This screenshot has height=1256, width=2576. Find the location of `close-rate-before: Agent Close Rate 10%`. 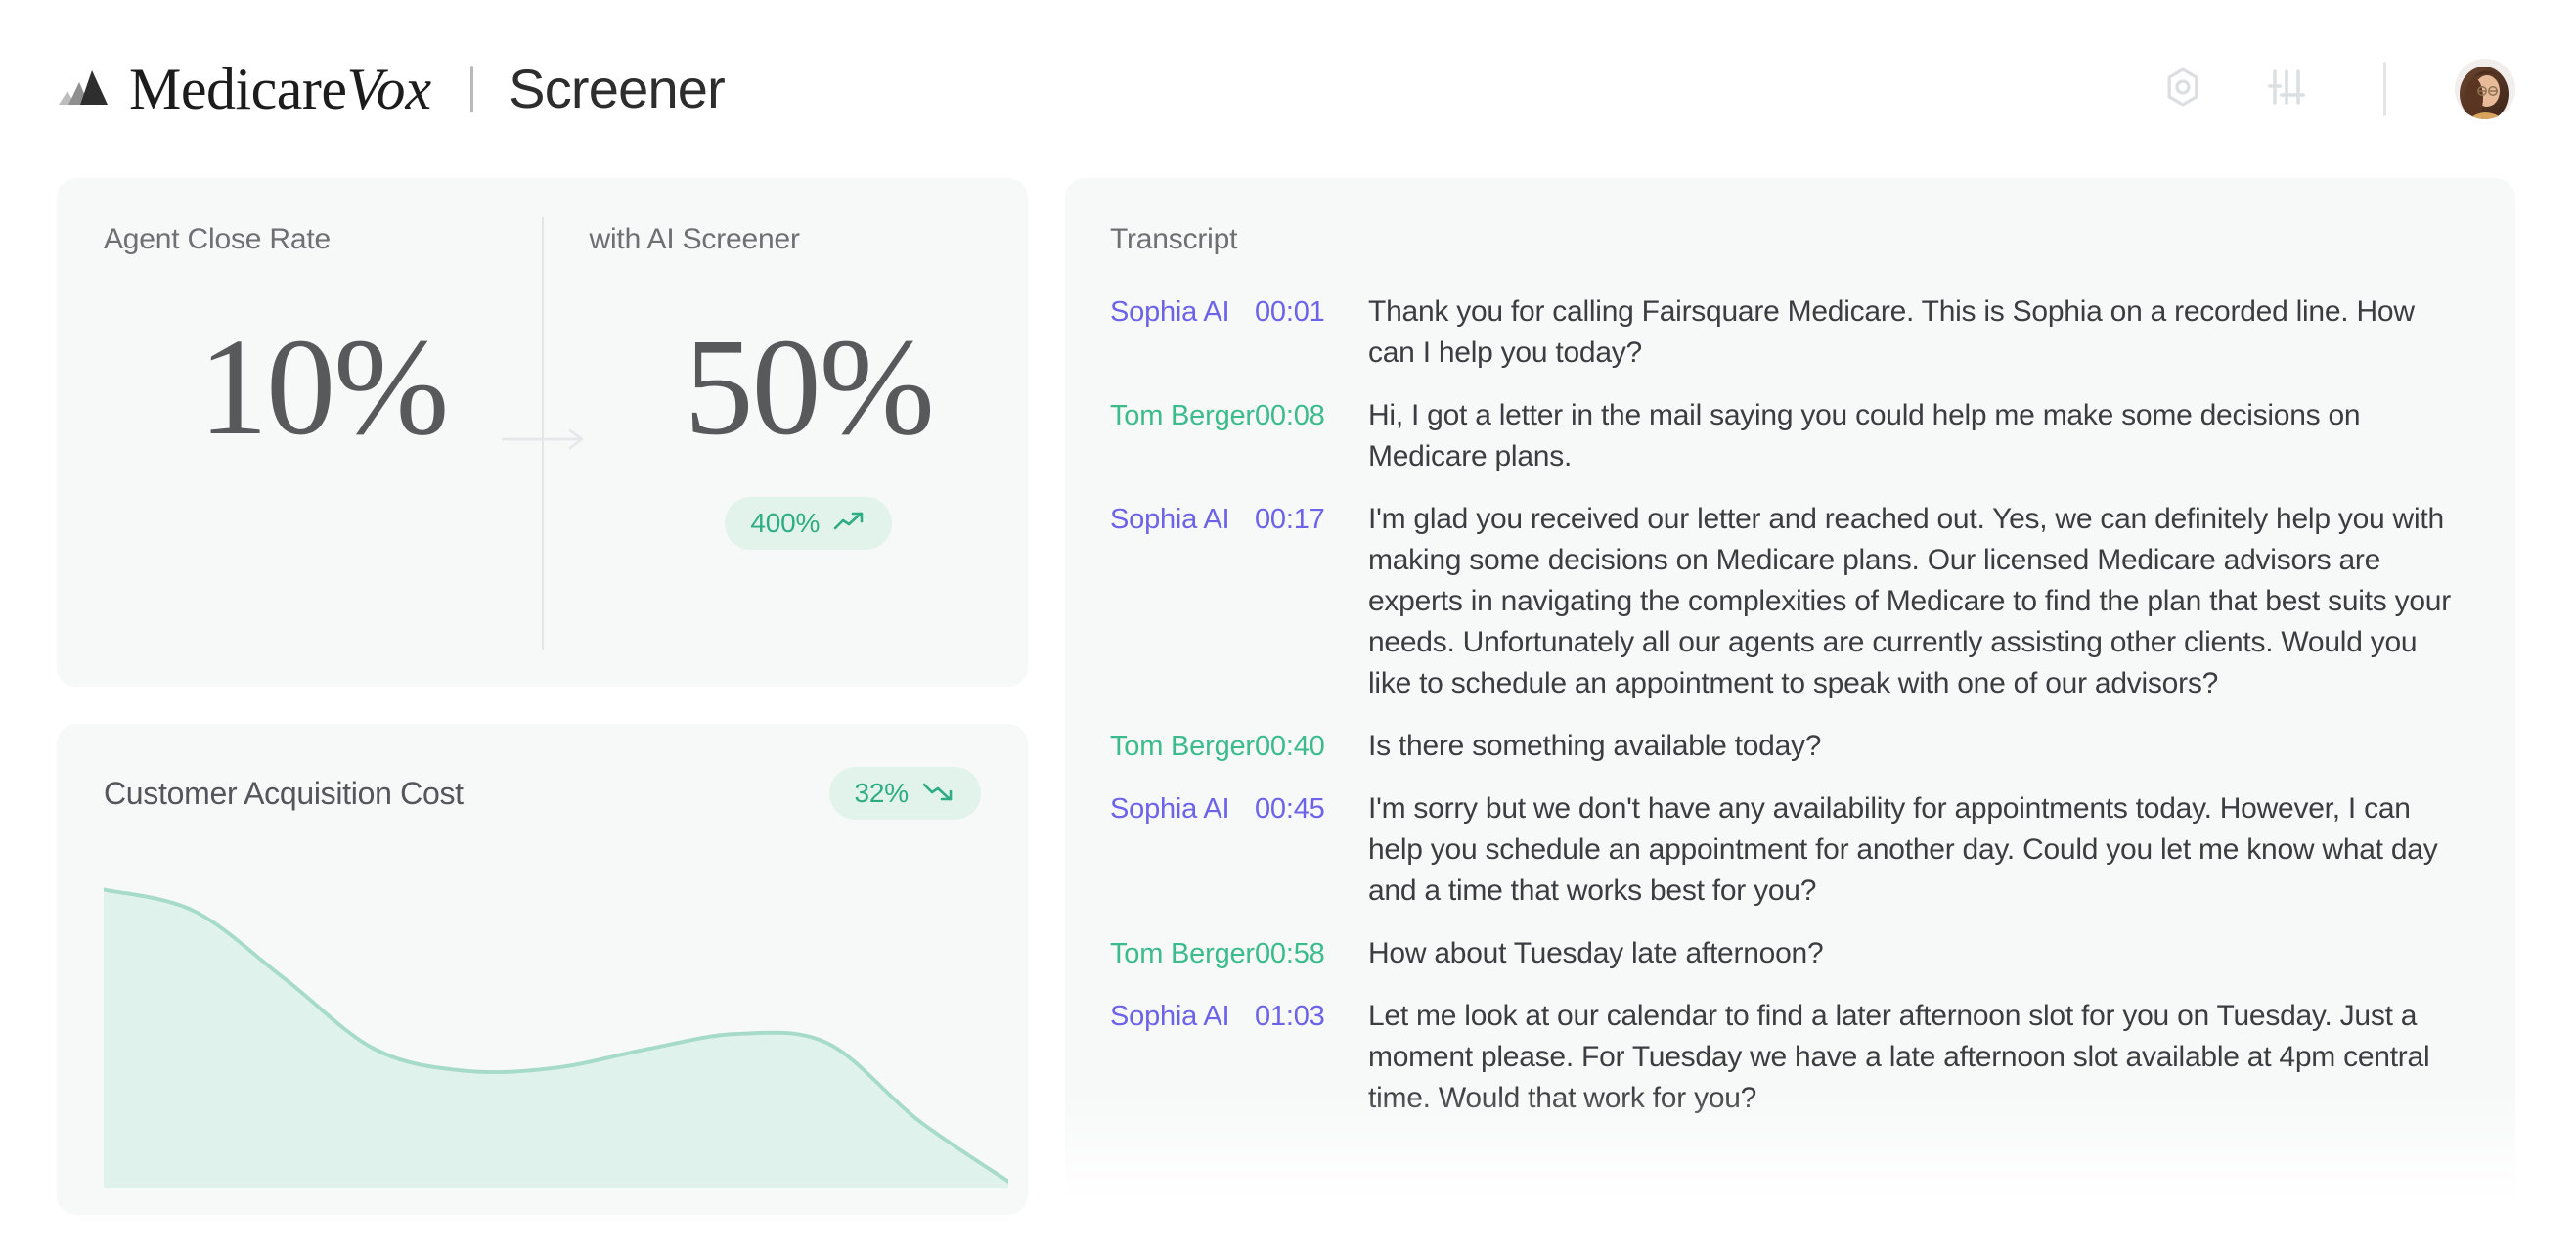

close-rate-before: Agent Close Rate 10% is located at coordinates (300, 433).